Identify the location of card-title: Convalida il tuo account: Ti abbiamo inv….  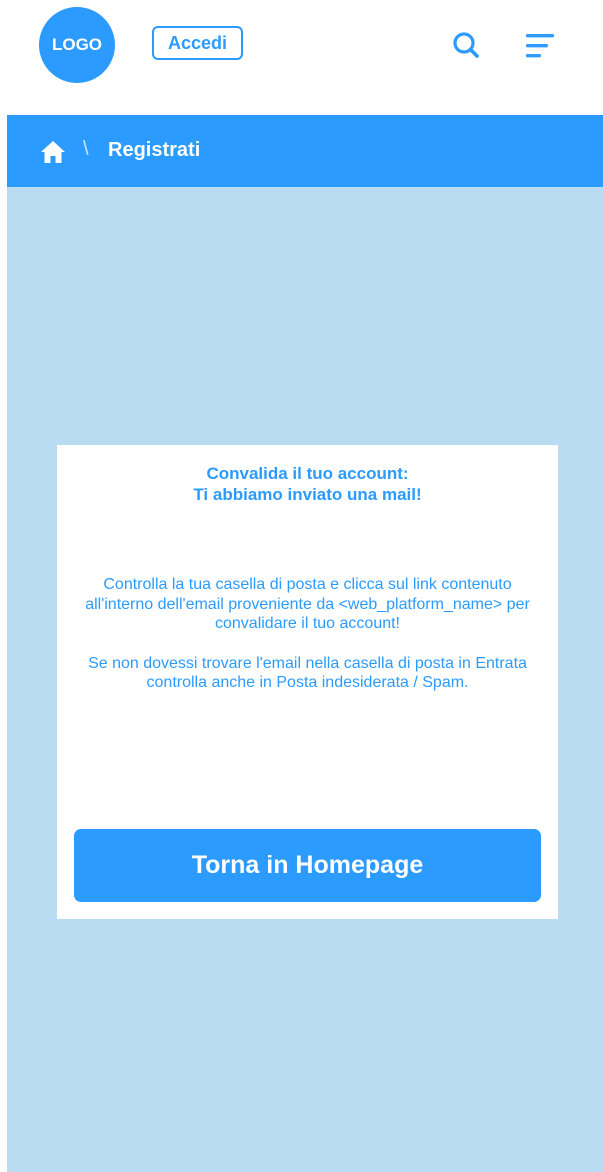
(307, 484).